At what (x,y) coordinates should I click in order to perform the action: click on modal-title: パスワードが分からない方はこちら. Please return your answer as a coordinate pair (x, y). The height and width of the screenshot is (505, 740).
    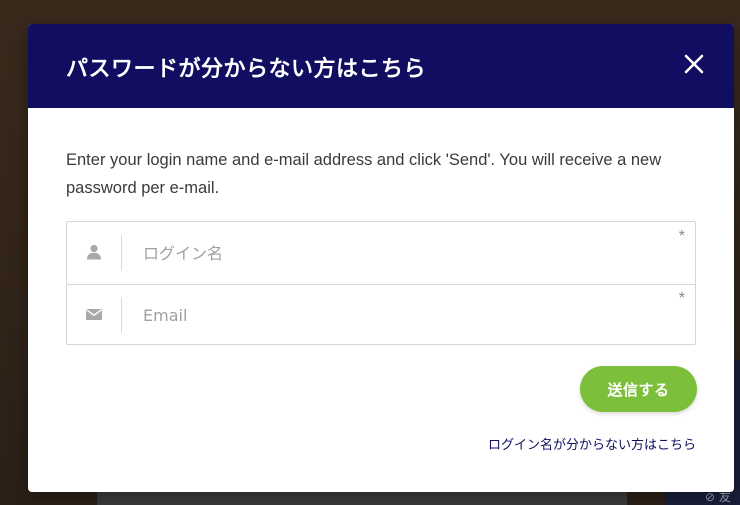
    Looking at the image, I should click on (246, 69).